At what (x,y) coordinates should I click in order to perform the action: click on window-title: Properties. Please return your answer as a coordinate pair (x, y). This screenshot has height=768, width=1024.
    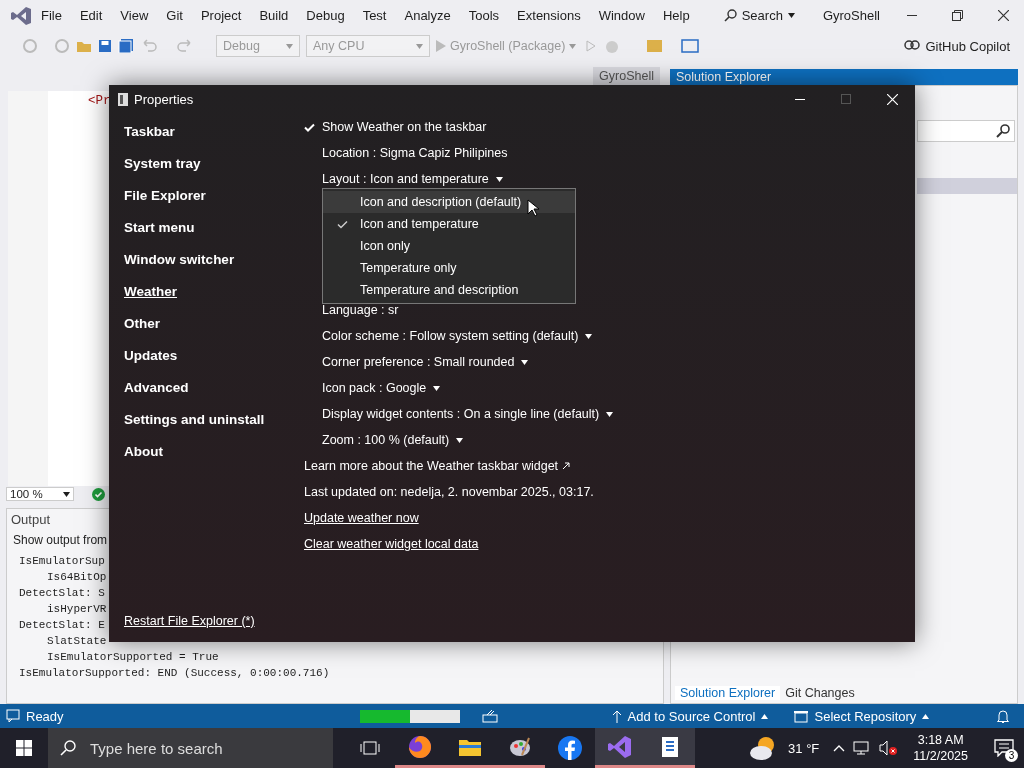
    Looking at the image, I should click on (164, 99).